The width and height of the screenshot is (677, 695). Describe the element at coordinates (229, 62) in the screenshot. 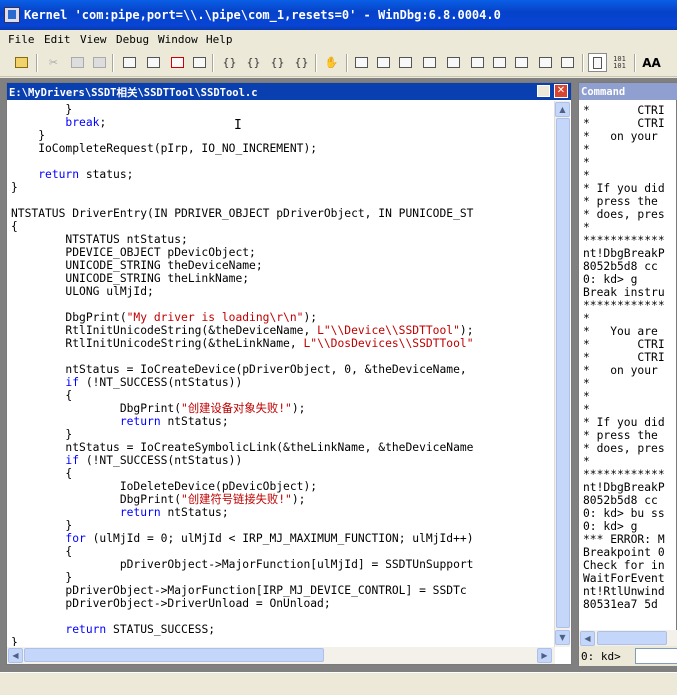

I see `step-into-icon: {}` at that location.